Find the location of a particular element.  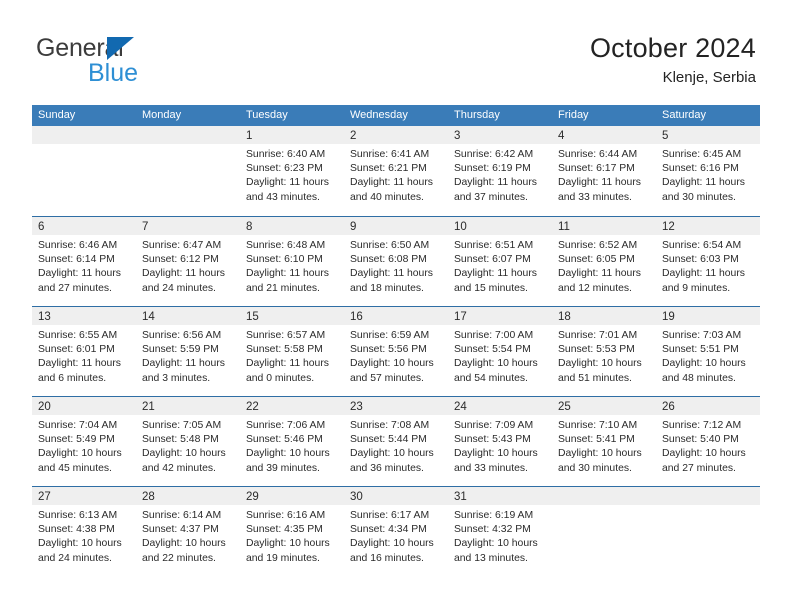

daylight-text-line2: and 33 minutes. is located at coordinates (595, 197).